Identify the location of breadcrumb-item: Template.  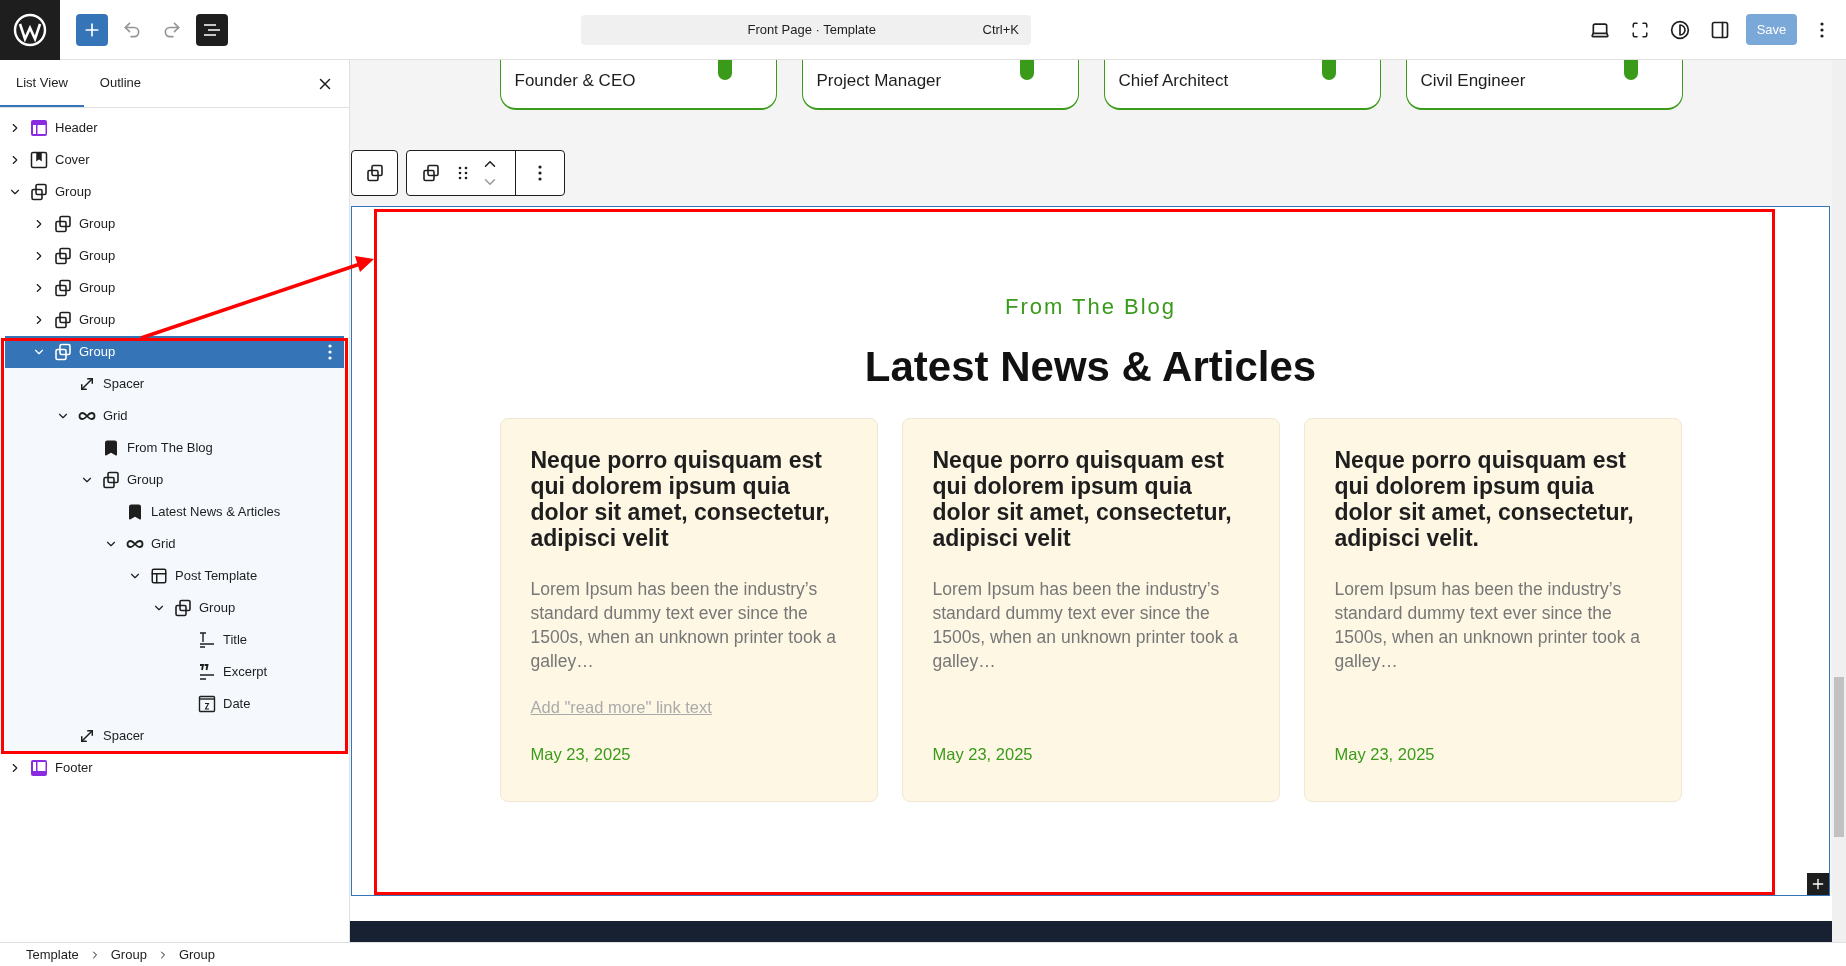
(52, 954).